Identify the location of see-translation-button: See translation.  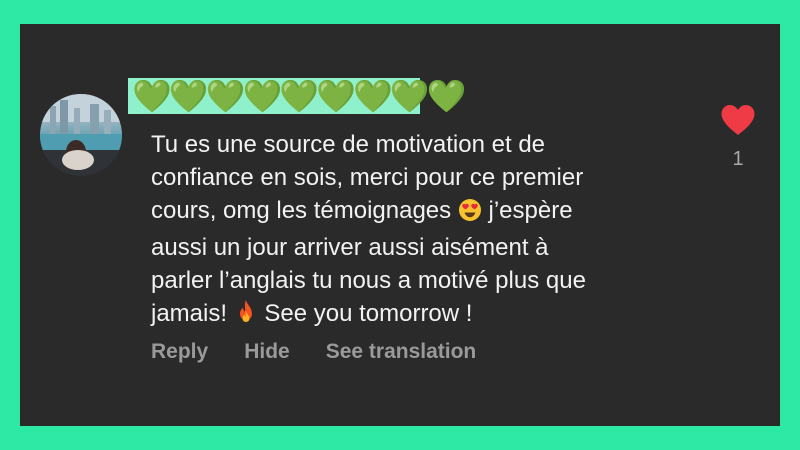
(401, 352).